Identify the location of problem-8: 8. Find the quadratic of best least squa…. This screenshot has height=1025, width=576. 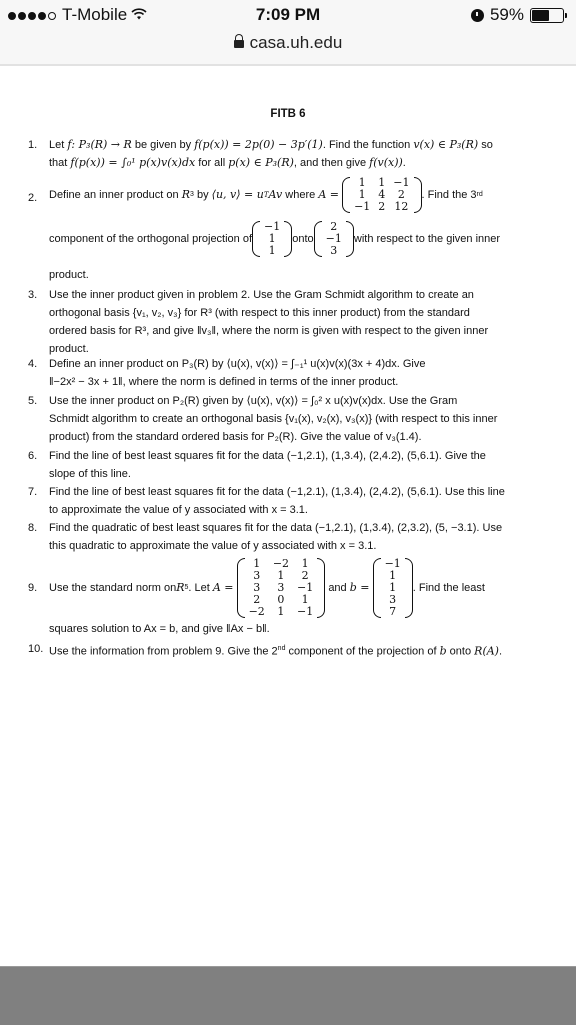
(289, 537).